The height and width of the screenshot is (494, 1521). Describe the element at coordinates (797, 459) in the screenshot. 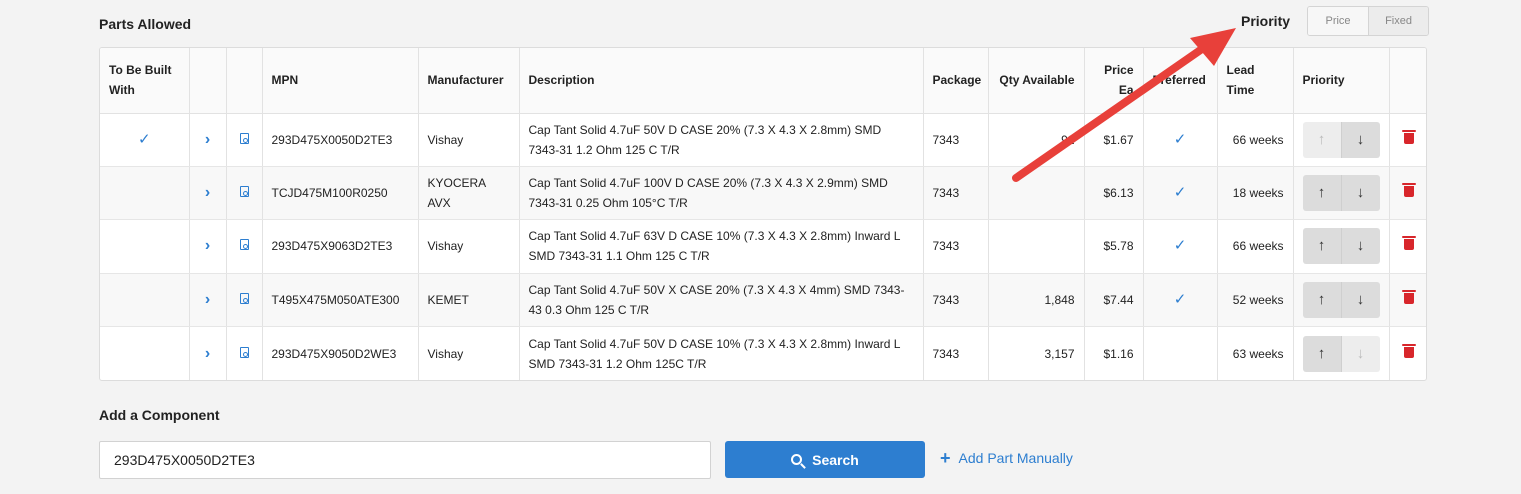

I see `search-icon` at that location.